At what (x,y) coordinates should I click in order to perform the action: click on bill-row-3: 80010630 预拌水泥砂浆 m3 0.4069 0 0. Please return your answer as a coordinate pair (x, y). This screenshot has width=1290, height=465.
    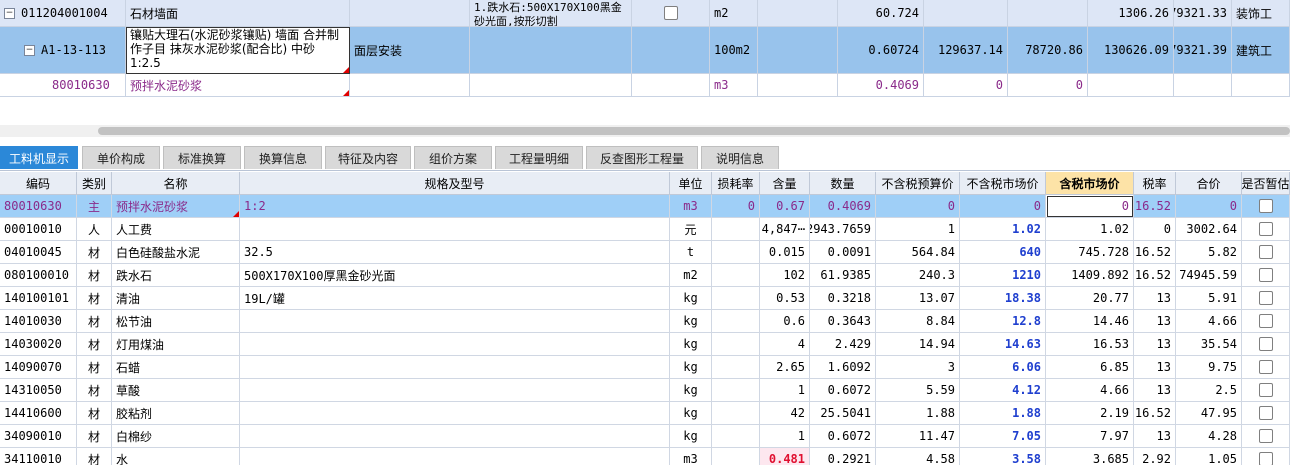
    Looking at the image, I should click on (645, 85).